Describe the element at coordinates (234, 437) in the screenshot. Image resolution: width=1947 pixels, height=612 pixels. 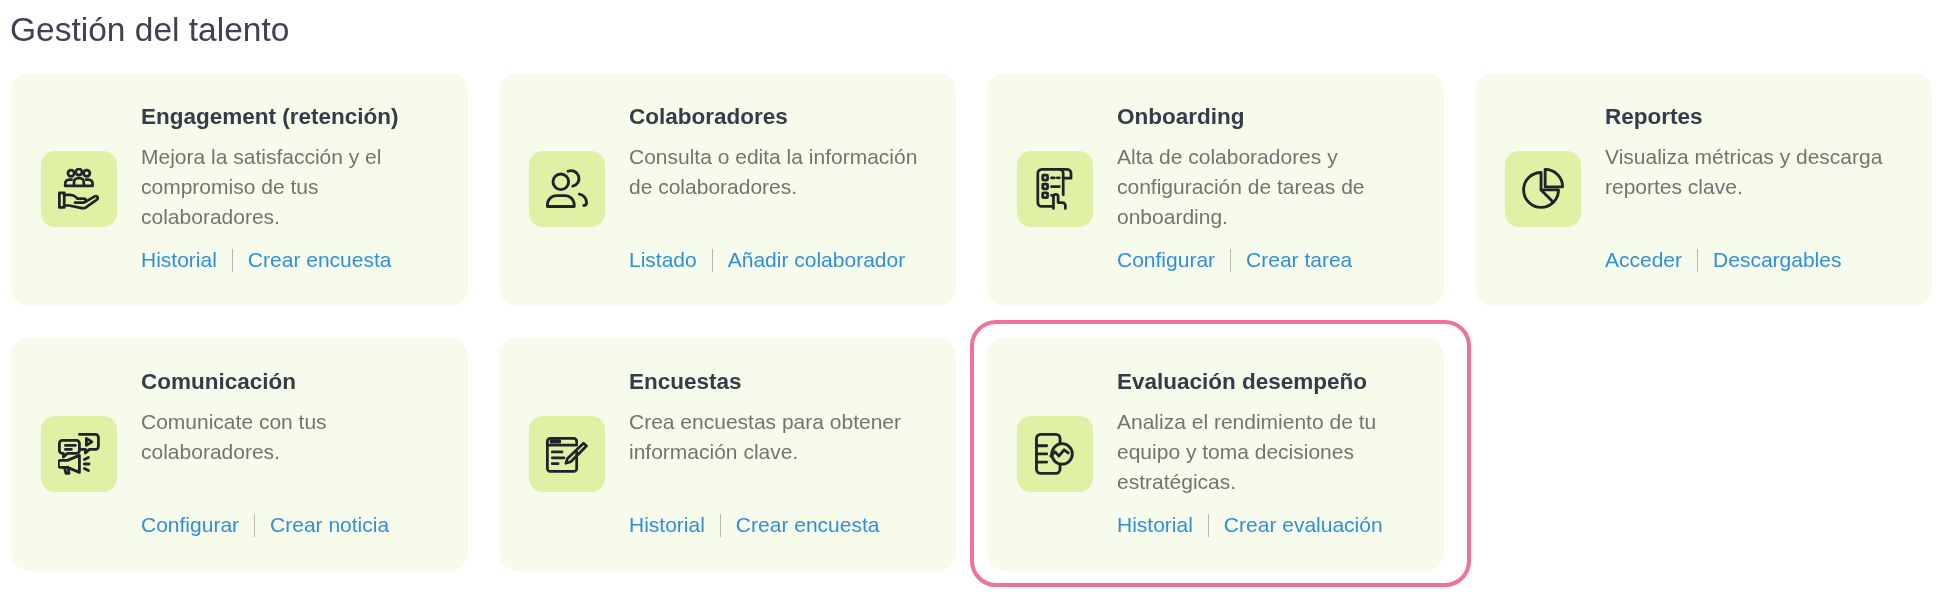
I see `card-description: Comunicate con tus colaboradores.` at that location.